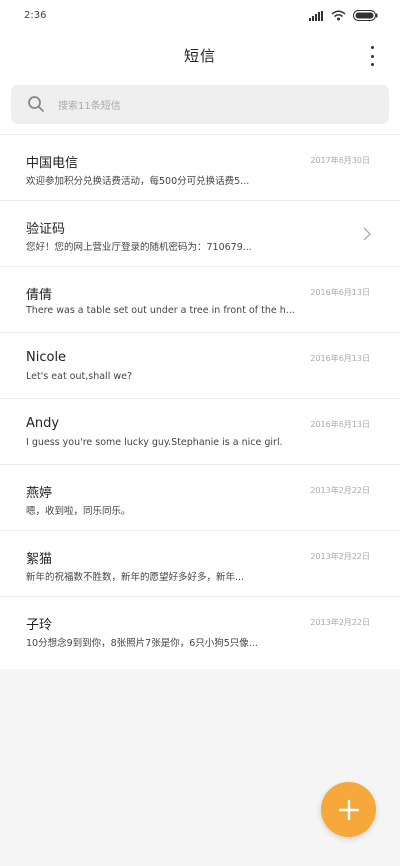  I want to click on message-preview: Let's eat out,shall we?, so click(79, 376).